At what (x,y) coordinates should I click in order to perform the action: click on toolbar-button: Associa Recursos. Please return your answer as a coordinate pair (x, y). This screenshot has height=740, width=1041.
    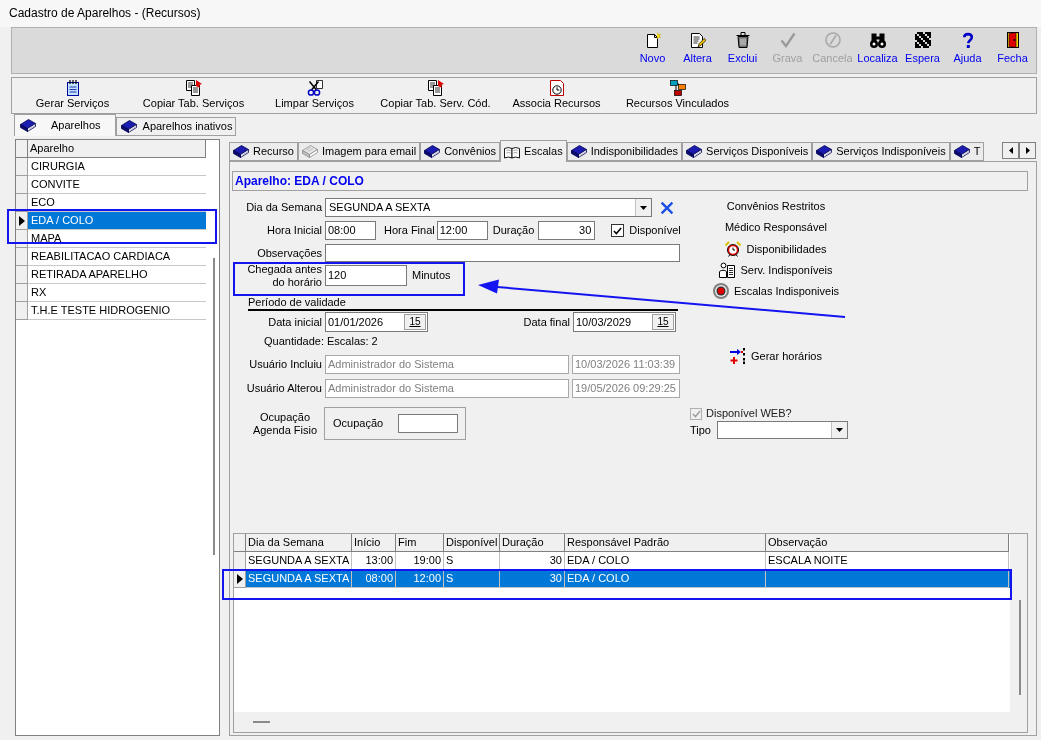
    Looking at the image, I should click on (556, 95).